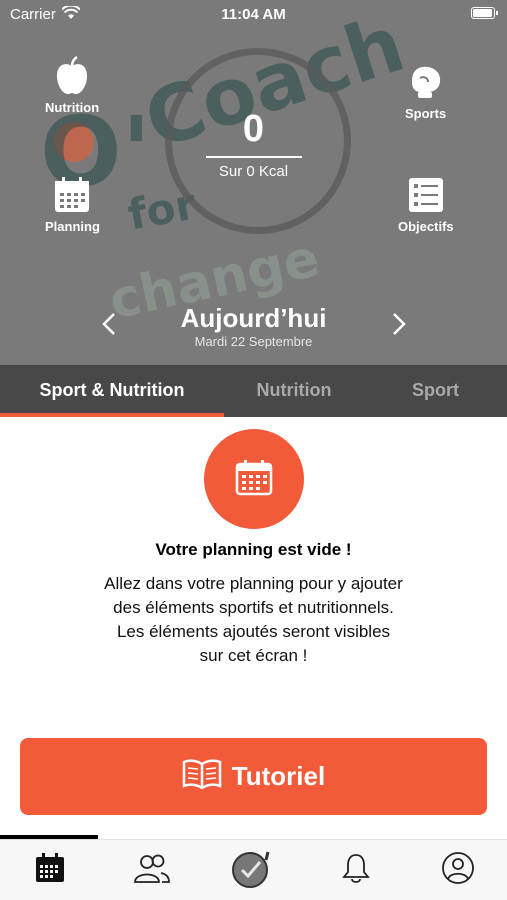 The image size is (507, 900). I want to click on tile-label: Planning, so click(72, 226).